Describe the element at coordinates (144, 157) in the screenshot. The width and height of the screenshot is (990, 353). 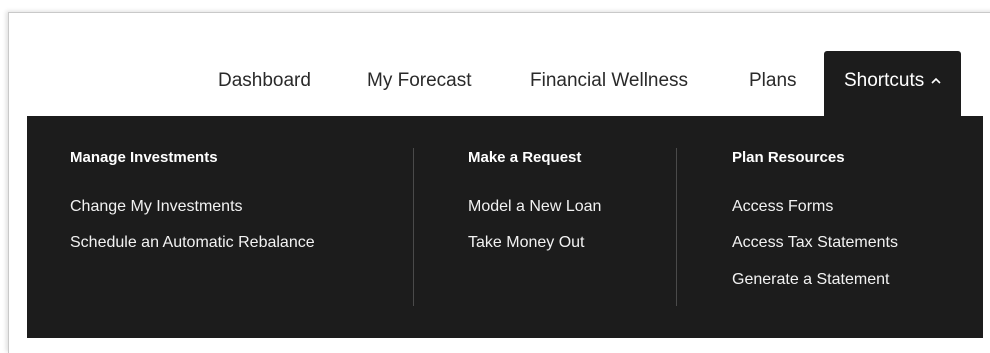
I see `column-title: Manage Investments` at that location.